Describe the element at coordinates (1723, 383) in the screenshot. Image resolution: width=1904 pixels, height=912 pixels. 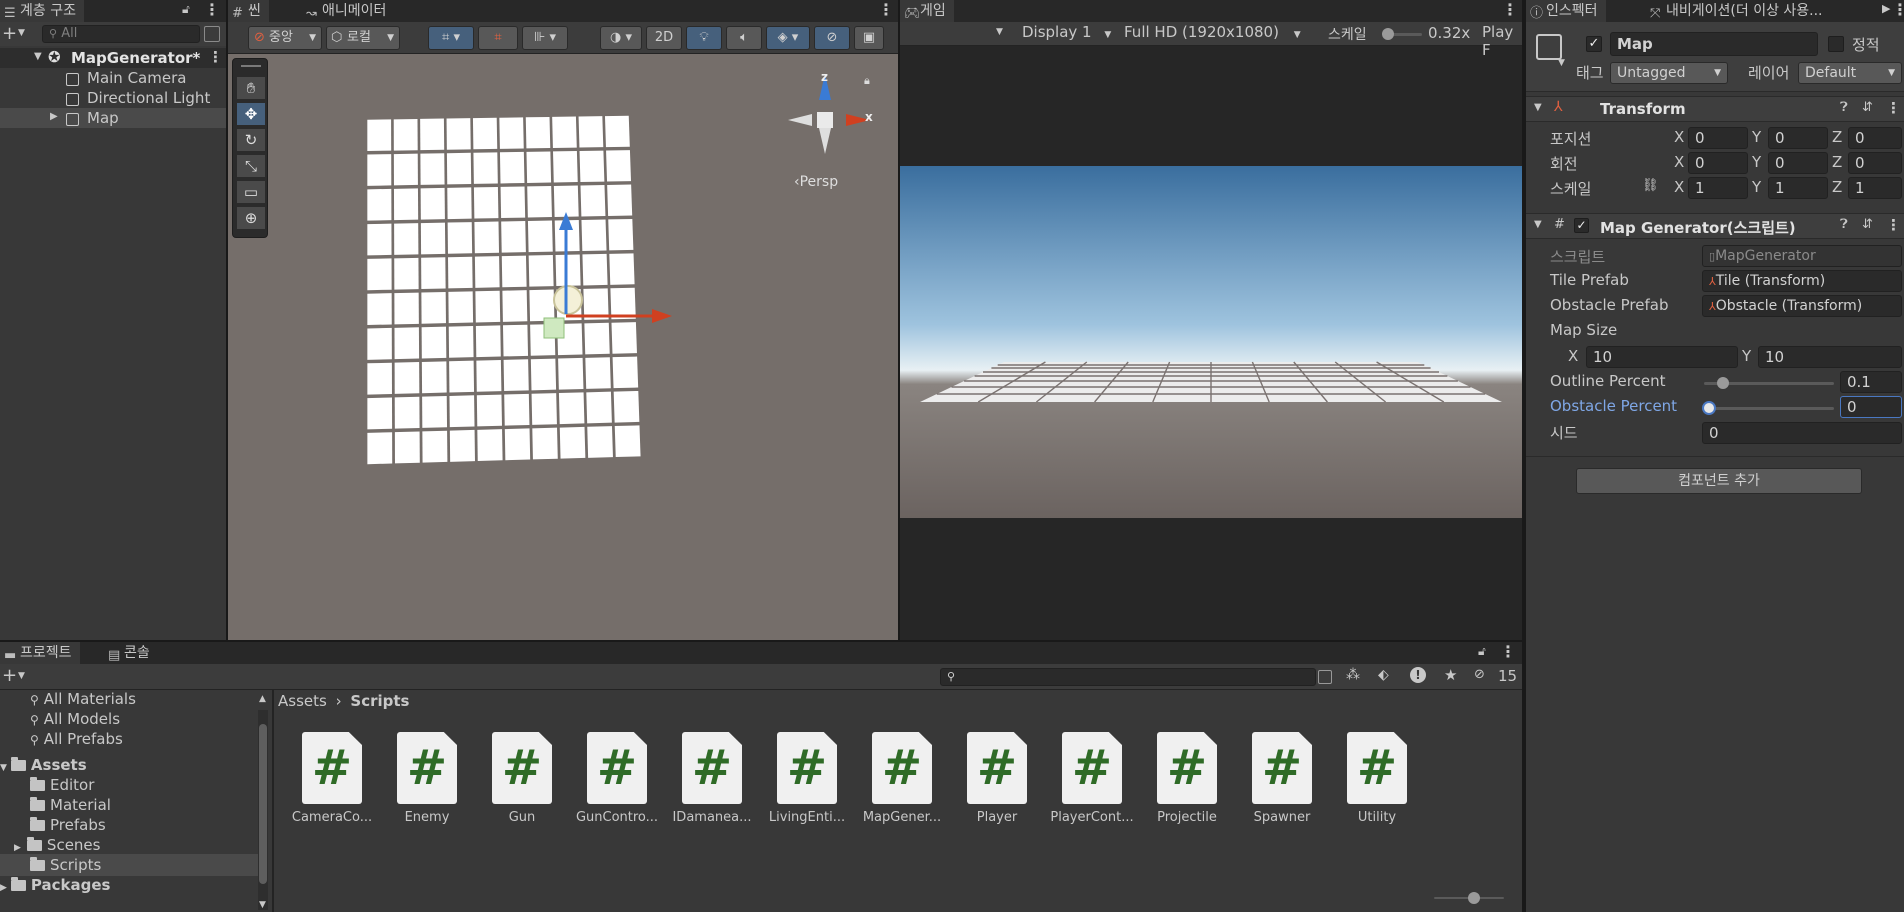
I see `outline-percent-slider-knob` at that location.